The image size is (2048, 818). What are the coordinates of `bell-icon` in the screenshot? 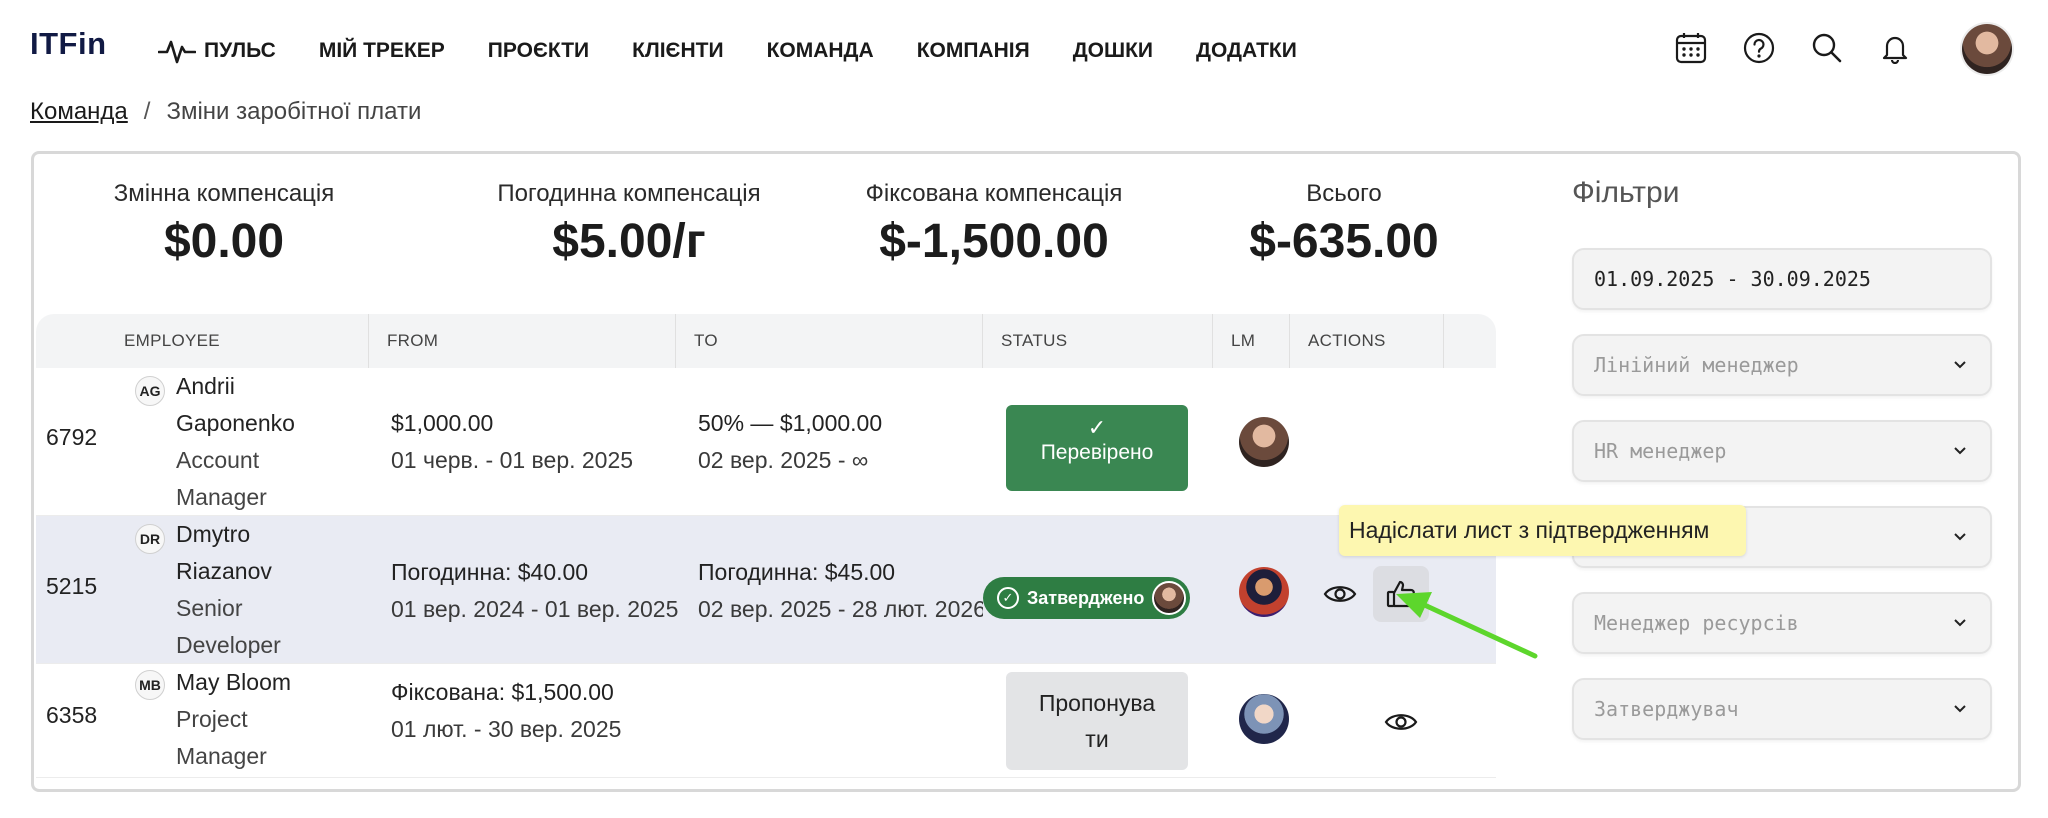 It's located at (1895, 48).